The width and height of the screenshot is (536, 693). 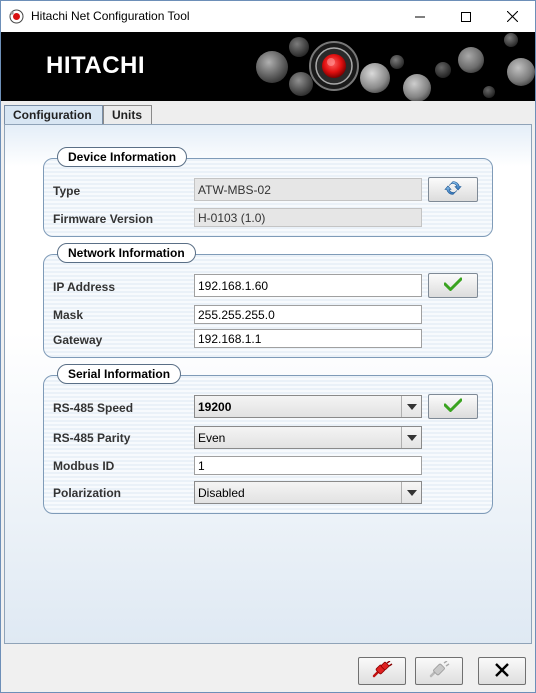 I want to click on title-bar: Hitachi Net Configuration Tool, so click(x=268, y=16).